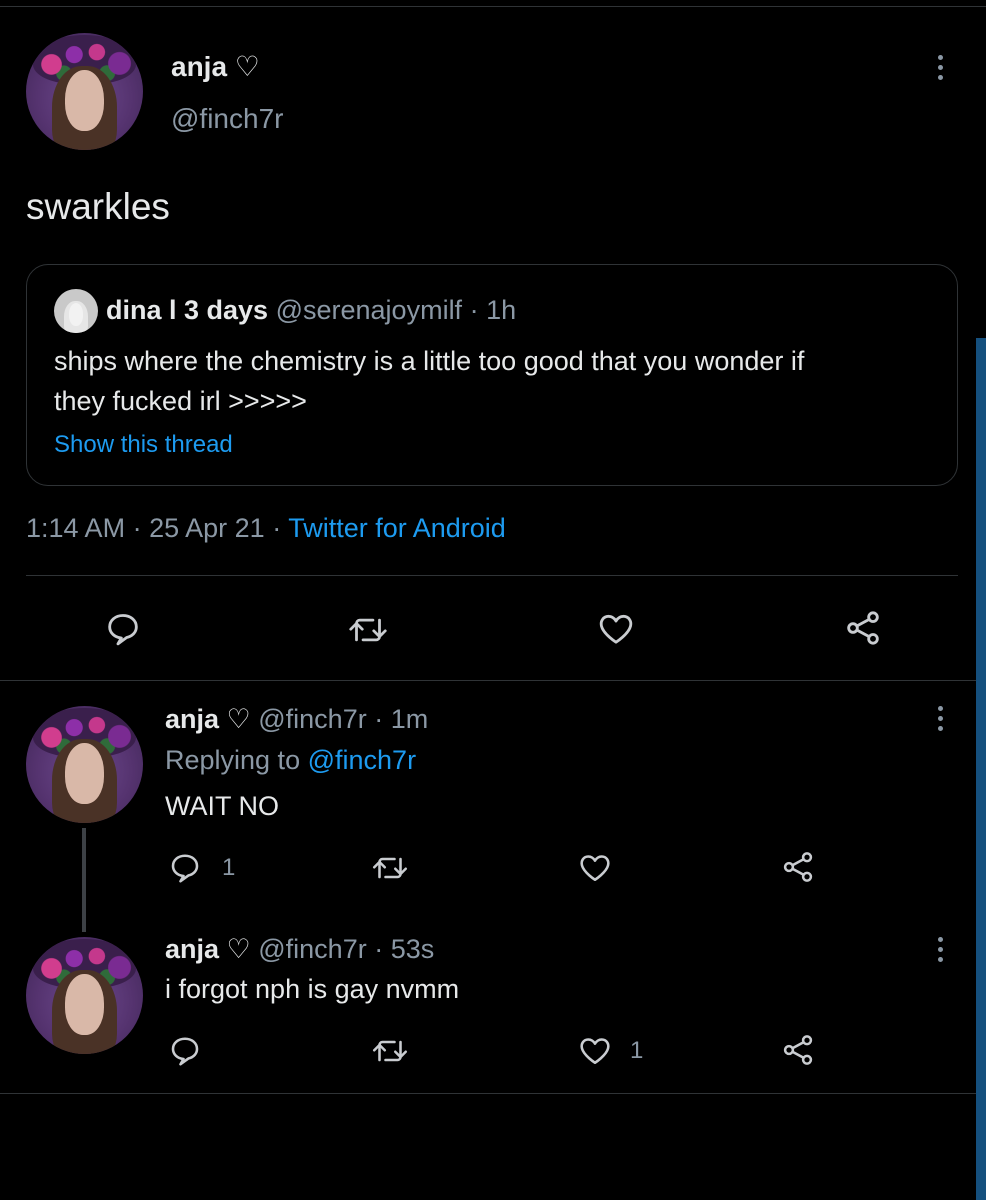  Describe the element at coordinates (84, 880) in the screenshot. I see `thread-line` at that location.